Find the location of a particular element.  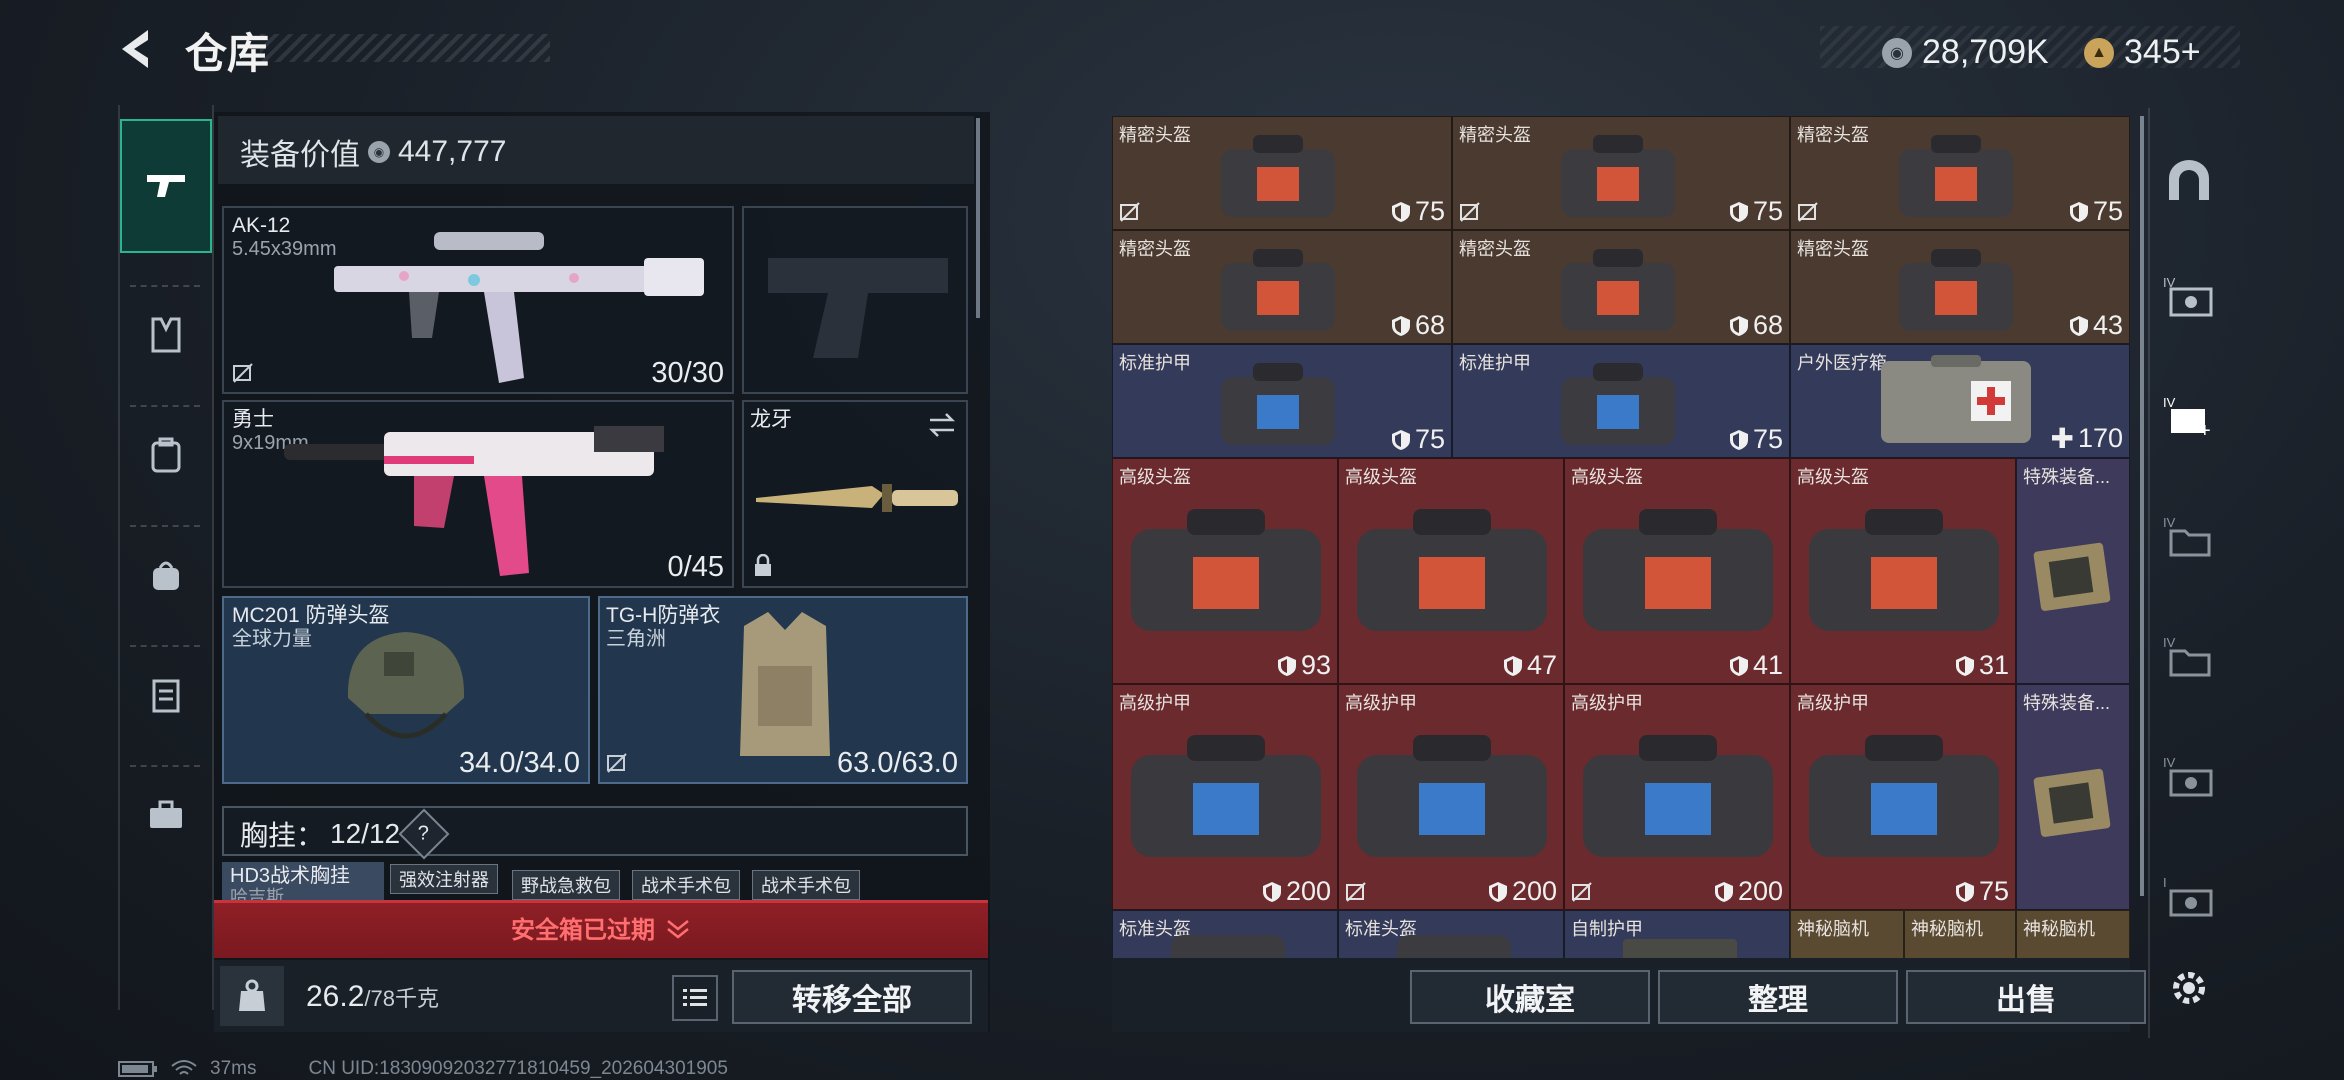

safe-box-expired: 安全箱已过期 is located at coordinates (601, 927).